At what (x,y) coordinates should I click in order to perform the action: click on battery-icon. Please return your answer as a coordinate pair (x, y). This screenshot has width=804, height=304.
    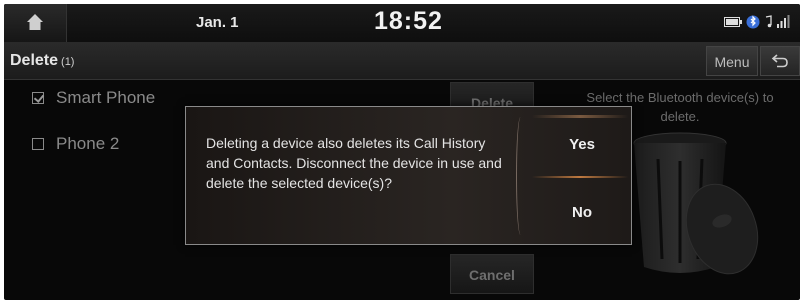
    Looking at the image, I should click on (733, 22).